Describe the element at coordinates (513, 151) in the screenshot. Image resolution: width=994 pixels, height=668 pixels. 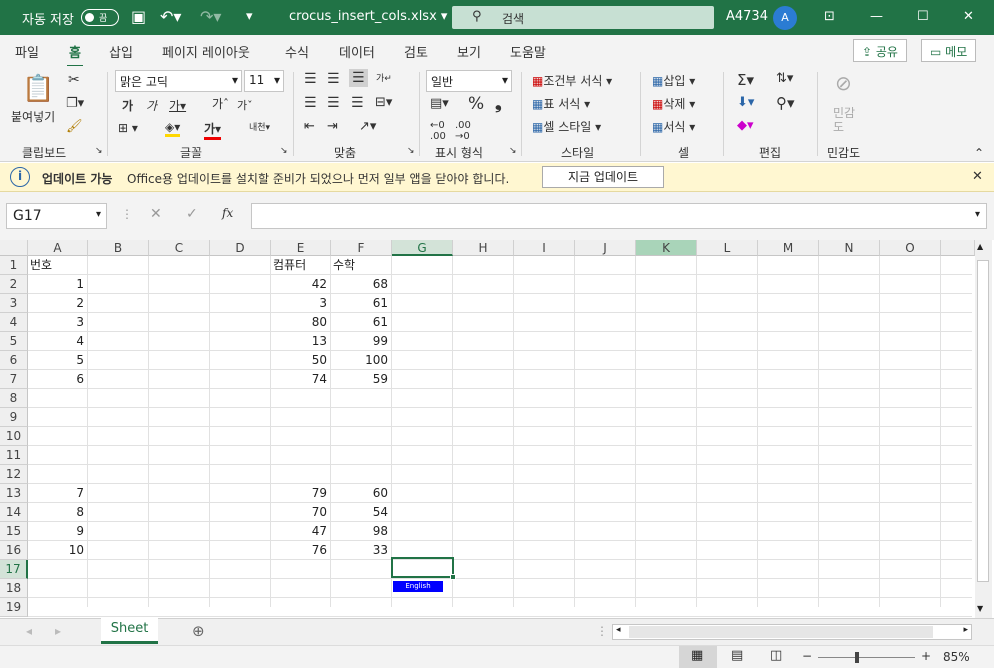
I see `number-launcher-icon: ↘` at that location.